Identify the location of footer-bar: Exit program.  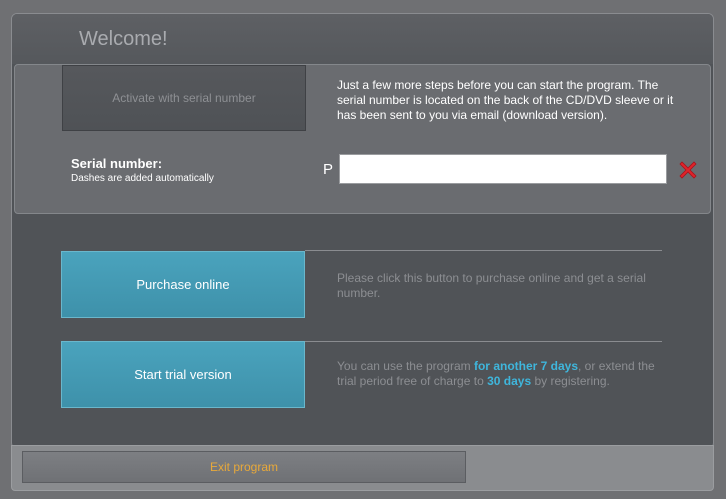
(362, 468).